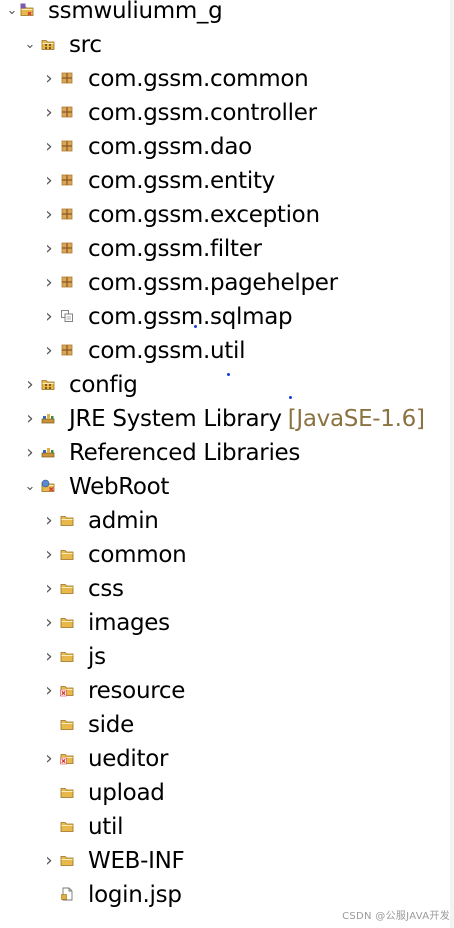 Image resolution: width=454 pixels, height=928 pixels. What do you see at coordinates (167, 351) in the screenshot?
I see `tree-item-label: com.gssm.util` at bounding box center [167, 351].